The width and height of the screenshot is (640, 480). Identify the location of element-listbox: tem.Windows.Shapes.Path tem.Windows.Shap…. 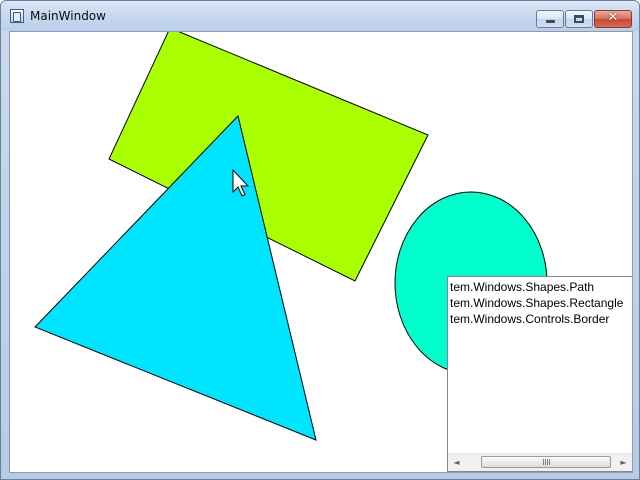
(539, 374).